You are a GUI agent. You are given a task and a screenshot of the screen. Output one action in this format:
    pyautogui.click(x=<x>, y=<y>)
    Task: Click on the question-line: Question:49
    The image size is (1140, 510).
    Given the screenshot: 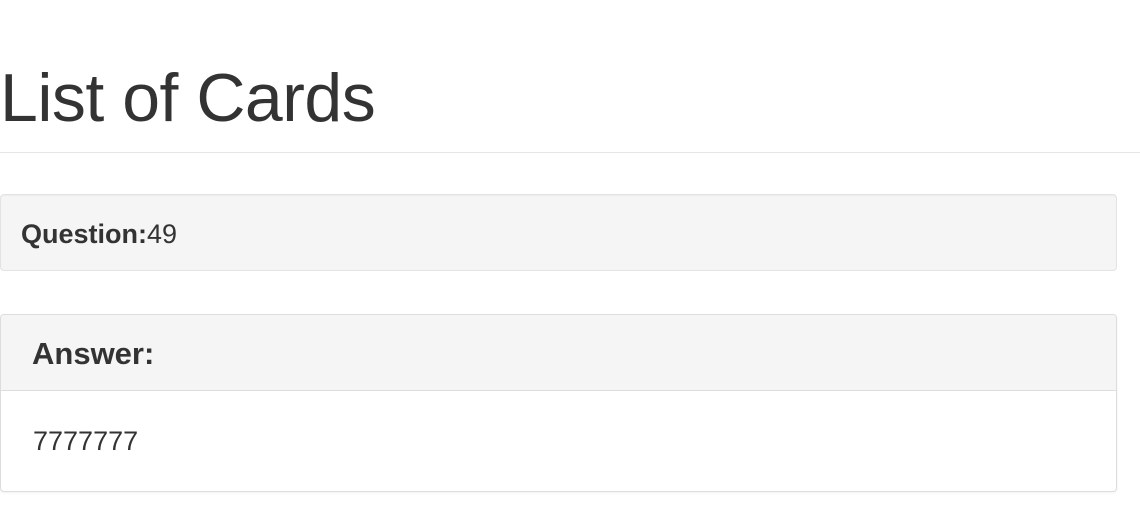 What is the action you would take?
    pyautogui.click(x=99, y=234)
    